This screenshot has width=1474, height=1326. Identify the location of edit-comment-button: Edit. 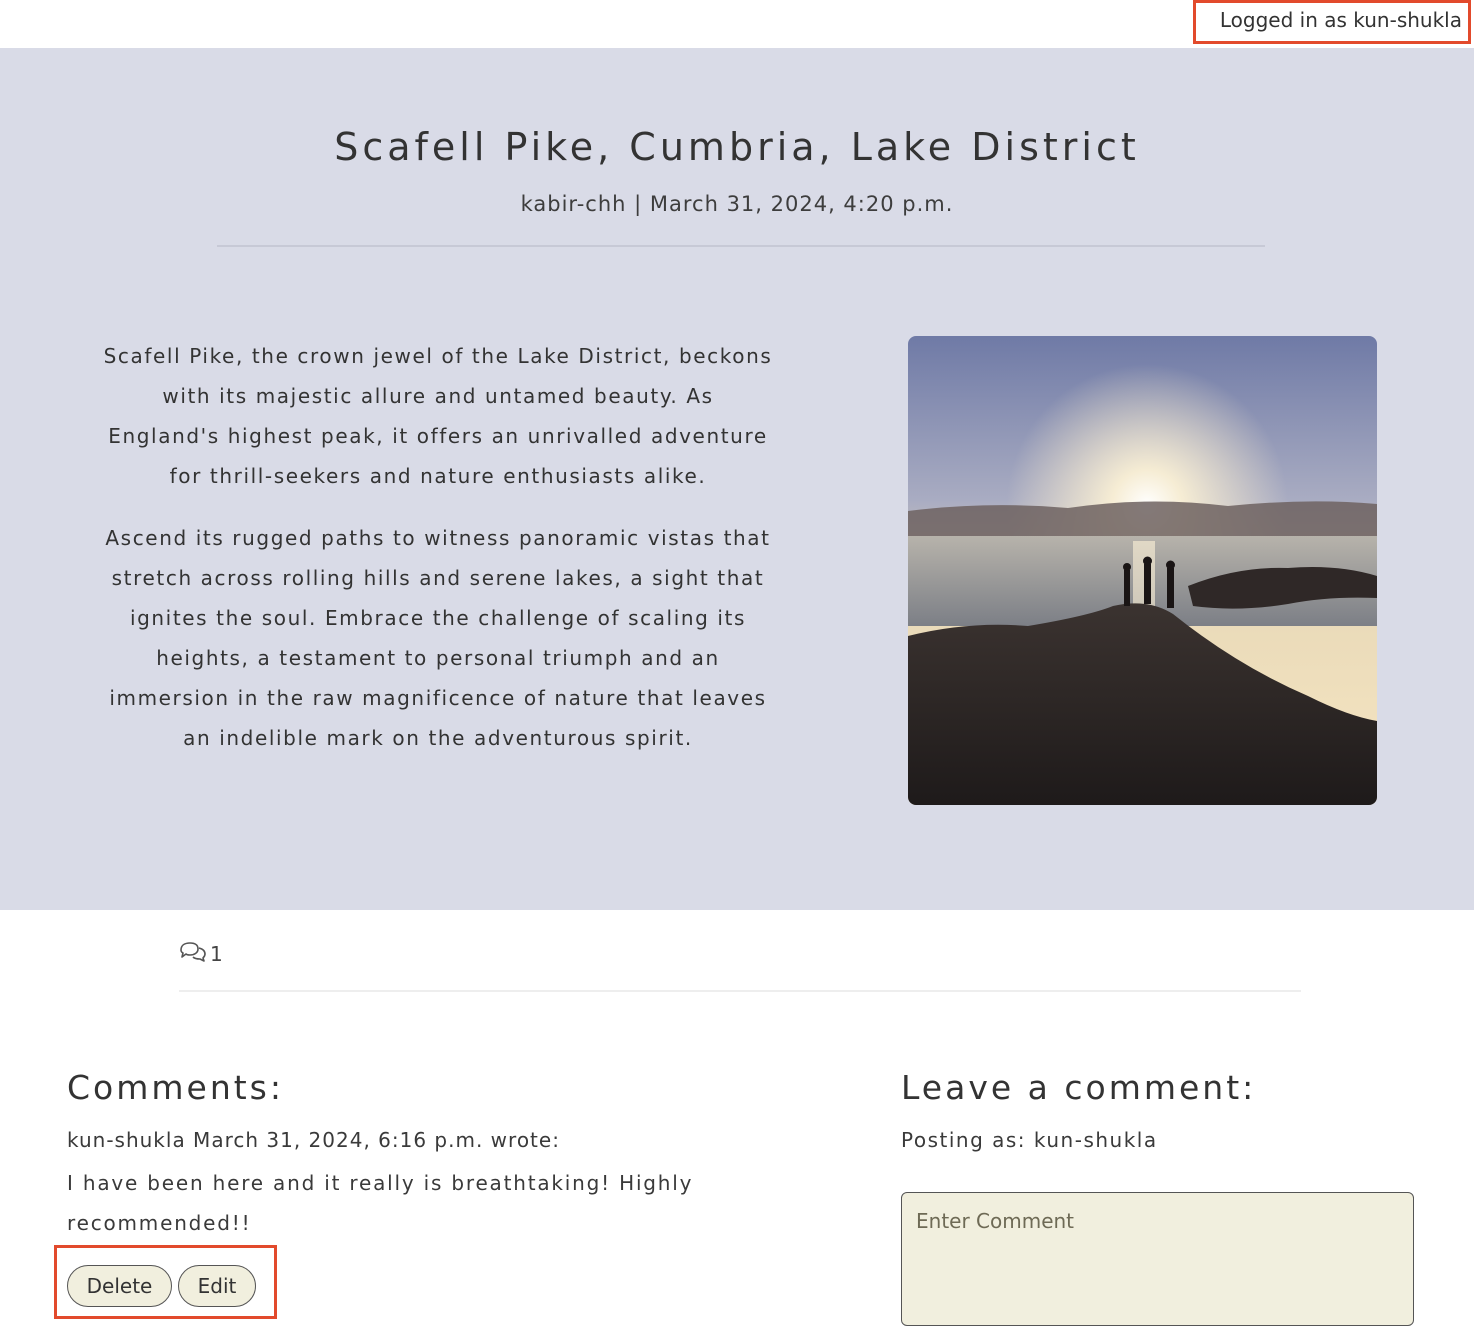
(217, 1286).